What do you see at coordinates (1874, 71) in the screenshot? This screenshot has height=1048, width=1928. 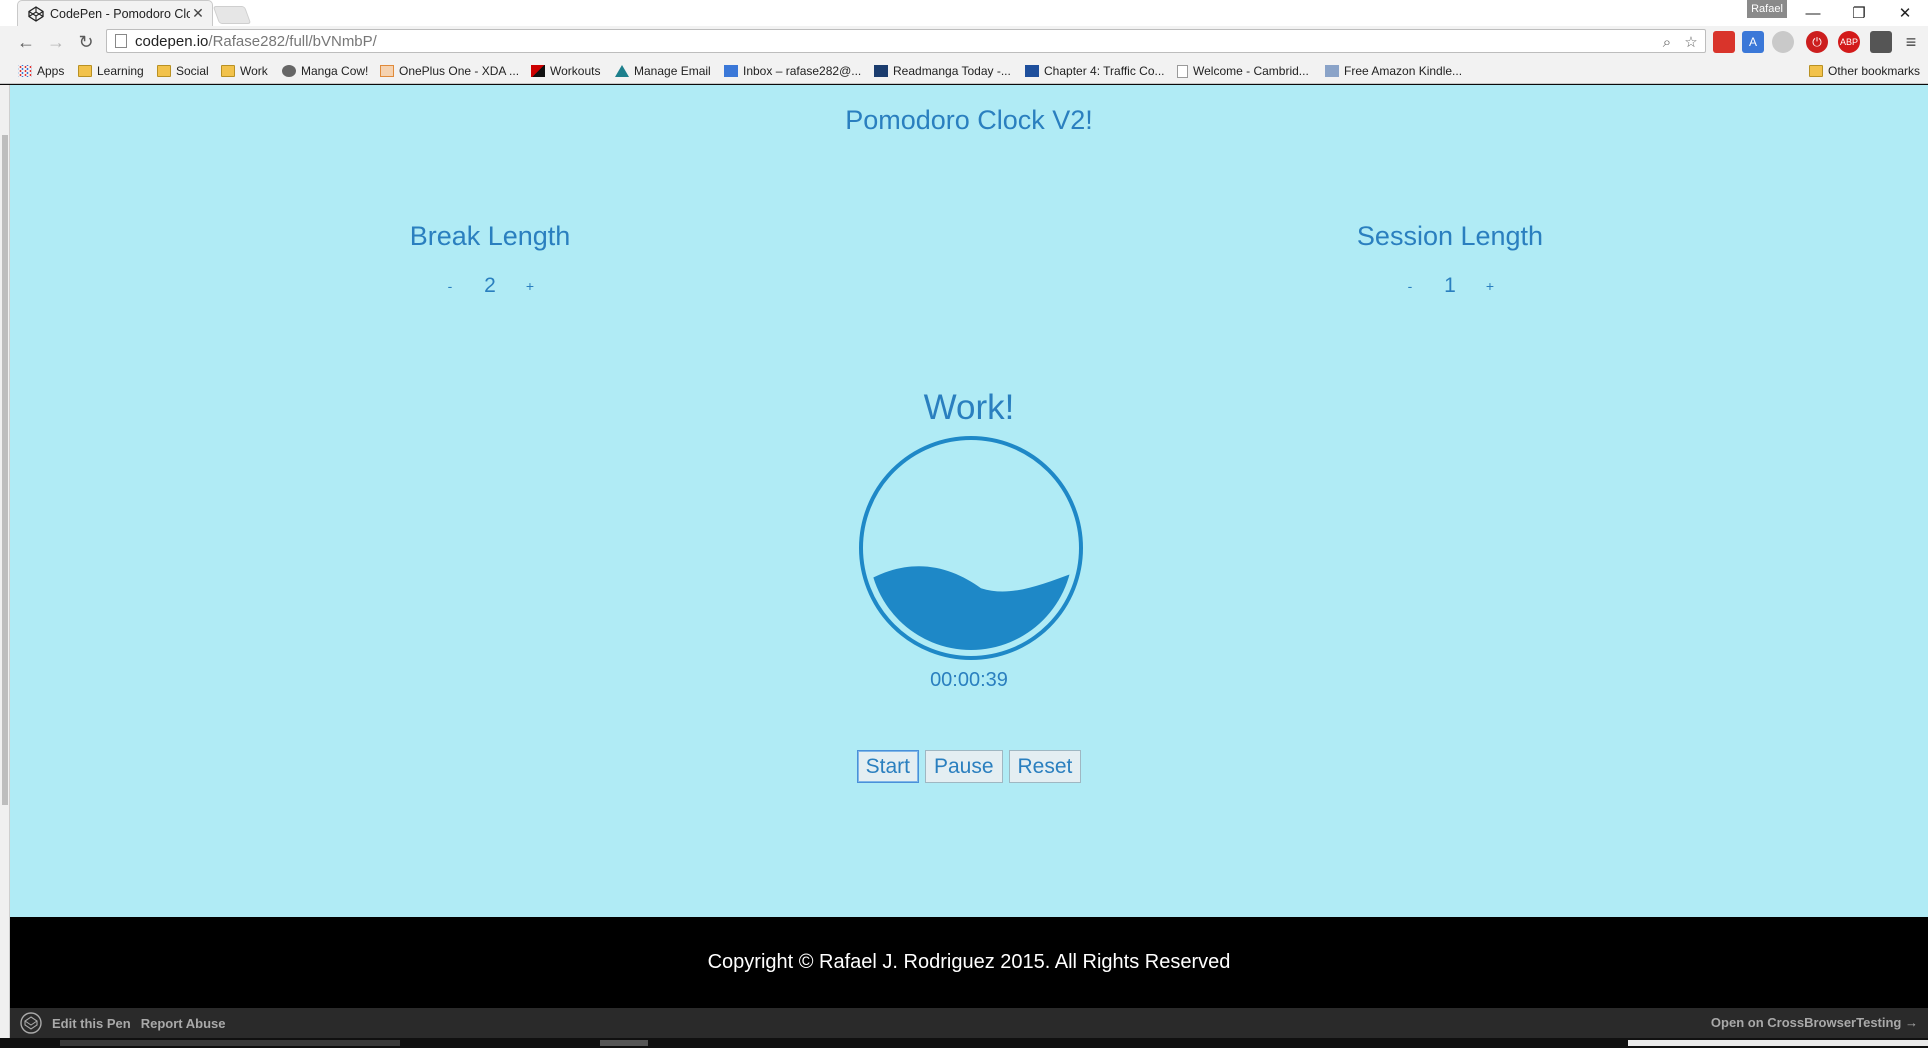 I see `bookmark-label: Other bookmarks` at bounding box center [1874, 71].